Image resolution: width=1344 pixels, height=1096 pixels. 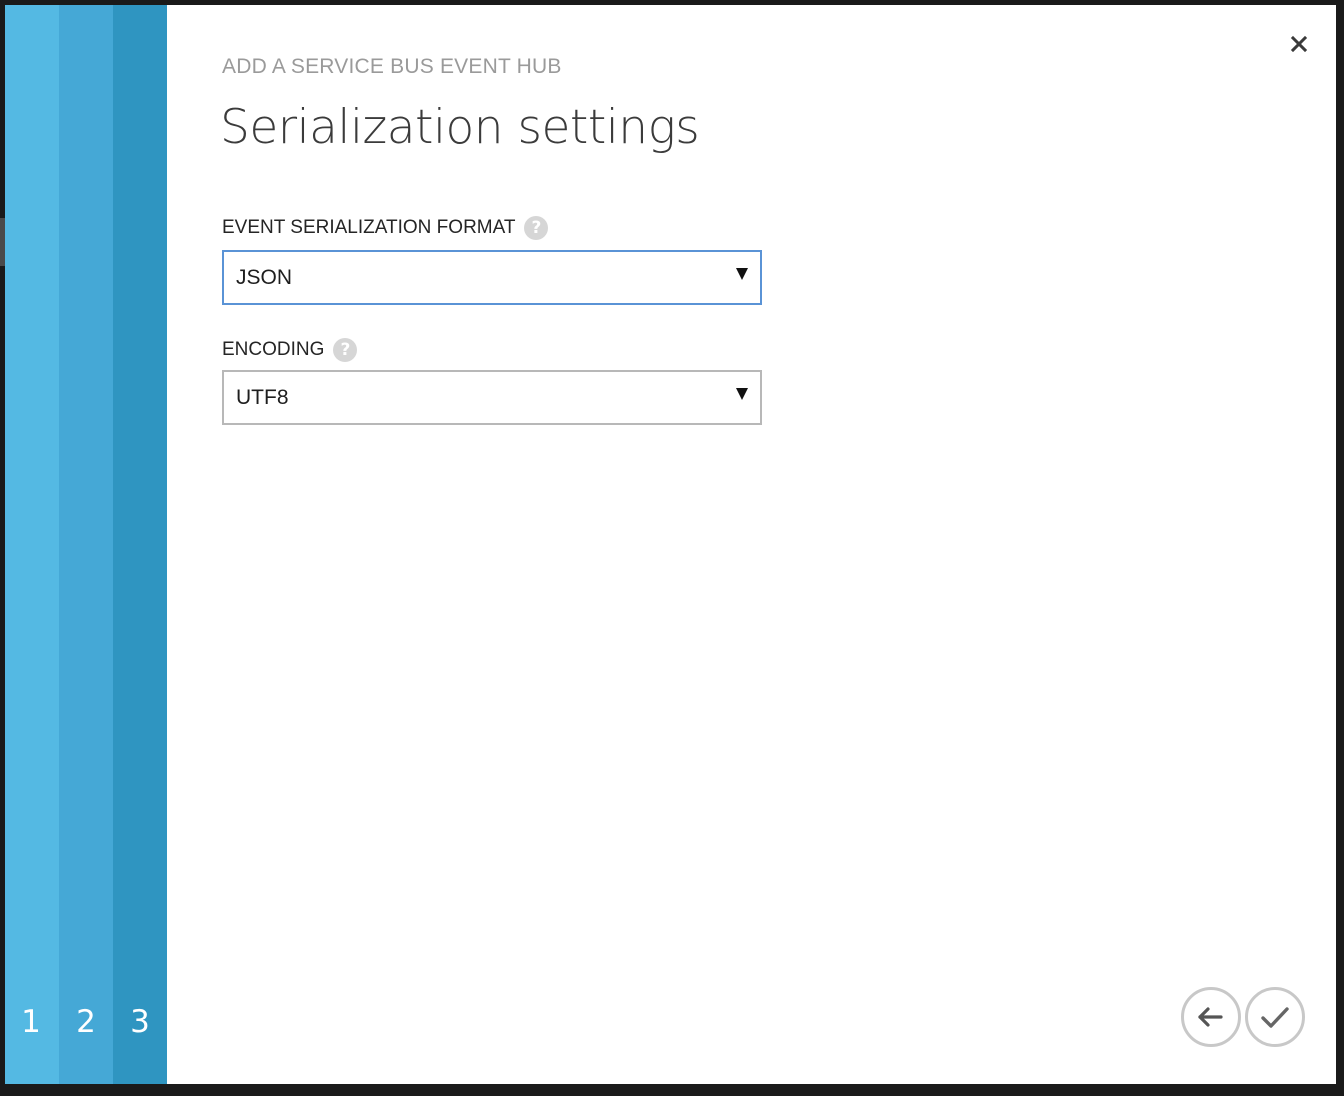 I want to click on step-number: 1, so click(x=31, y=1022).